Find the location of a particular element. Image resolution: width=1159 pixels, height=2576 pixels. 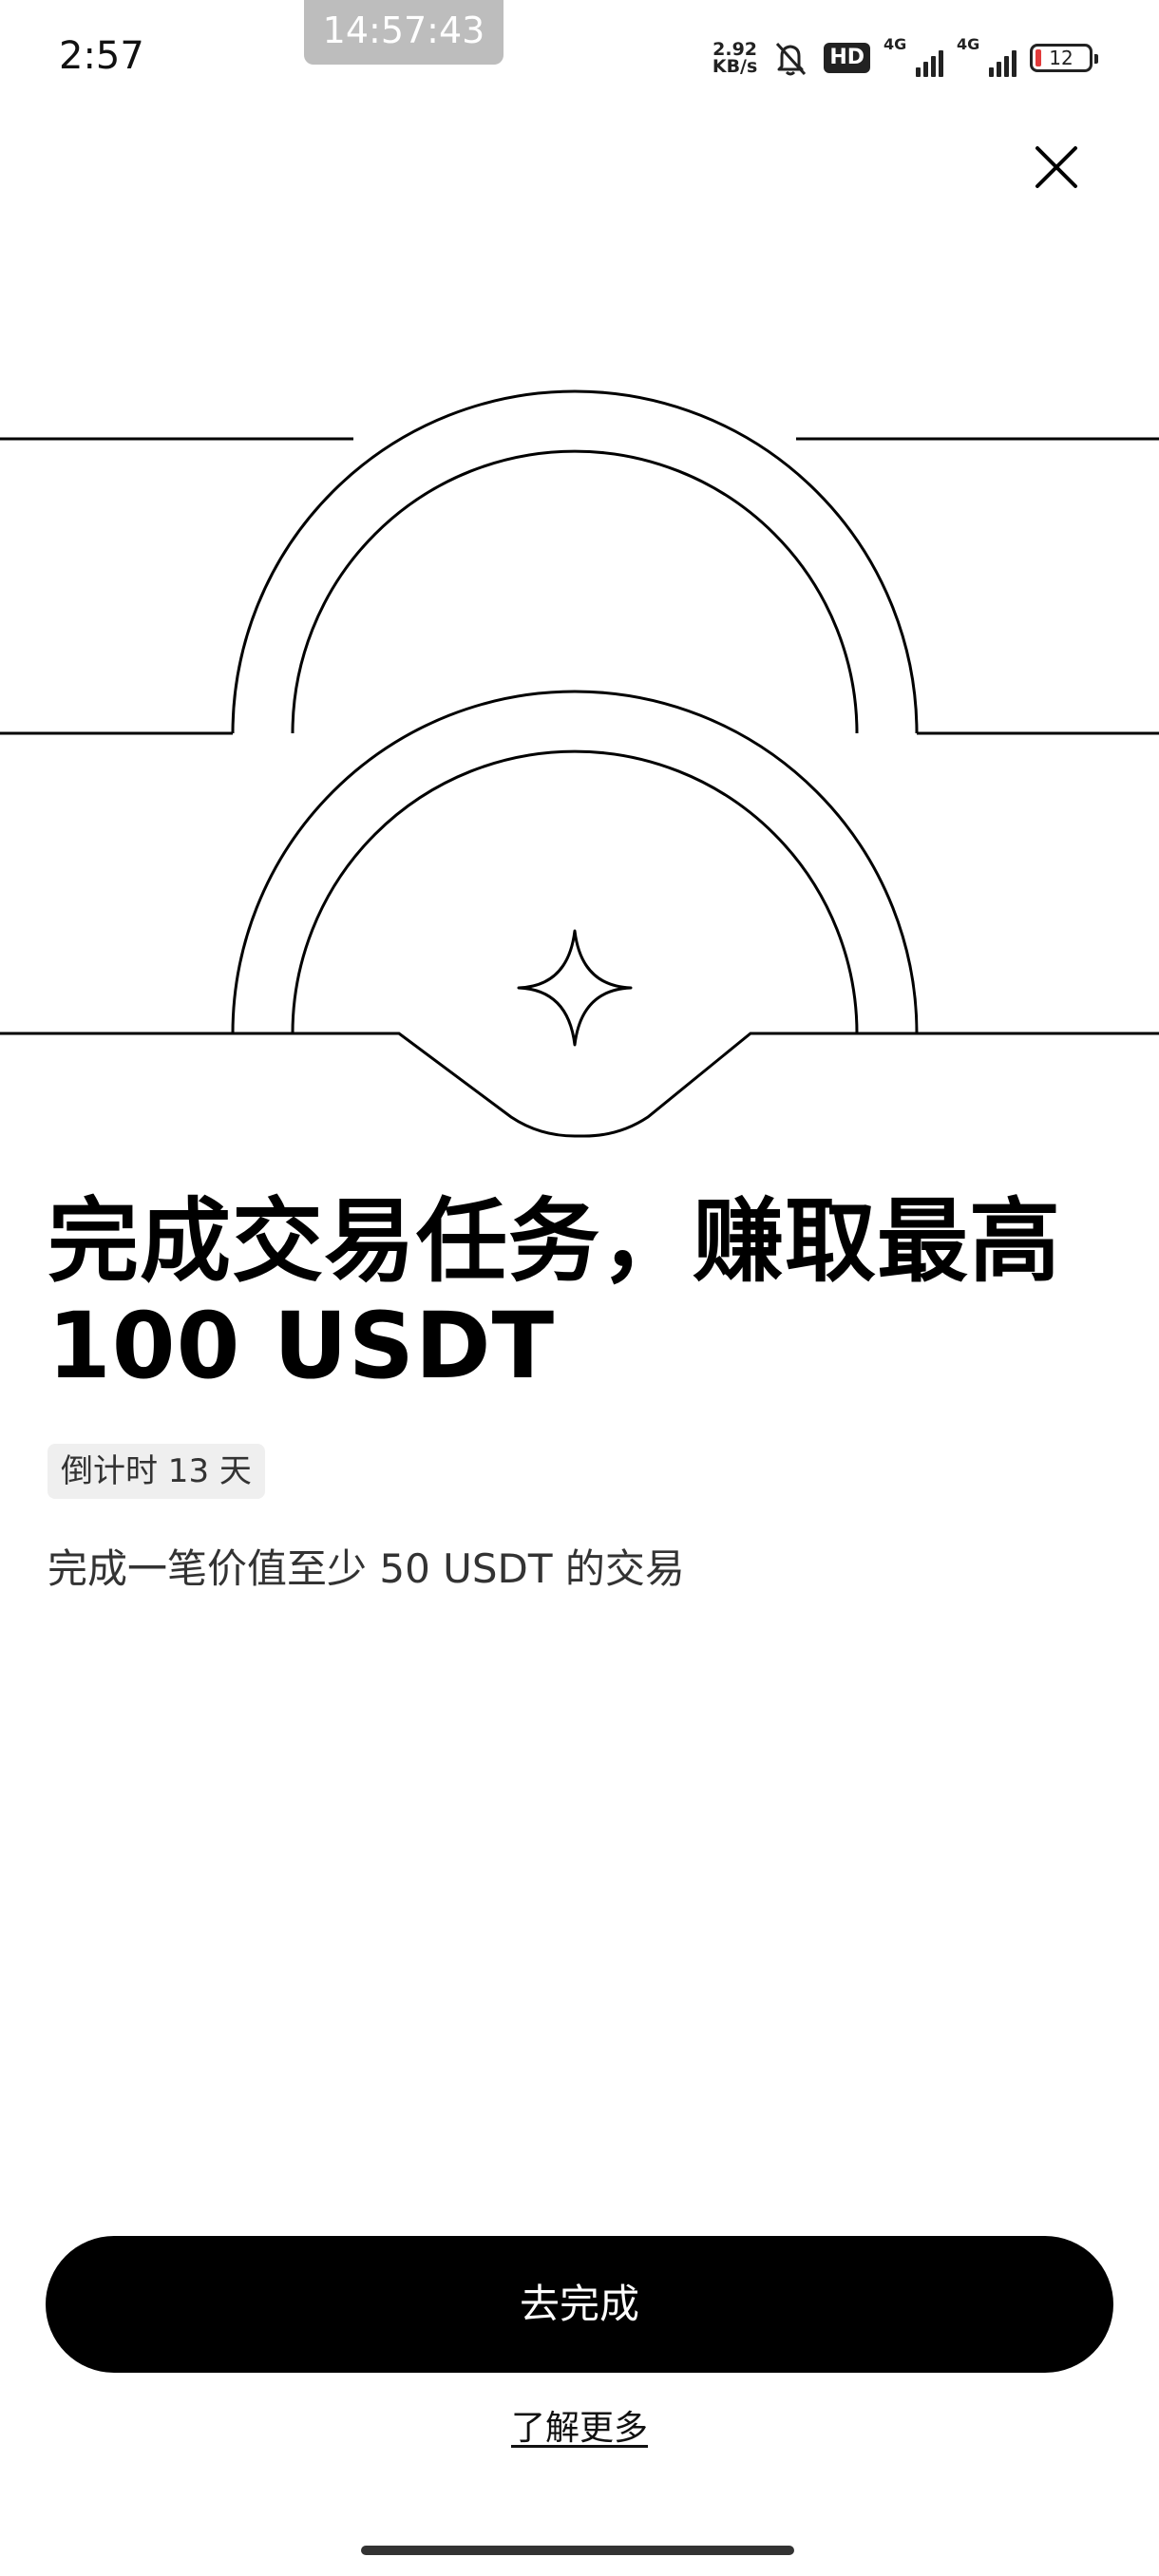

sparkle-icon is located at coordinates (575, 988).